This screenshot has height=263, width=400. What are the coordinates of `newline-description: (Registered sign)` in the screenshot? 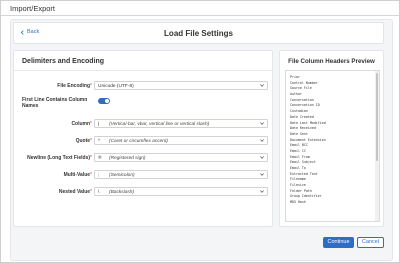 It's located at (127, 158).